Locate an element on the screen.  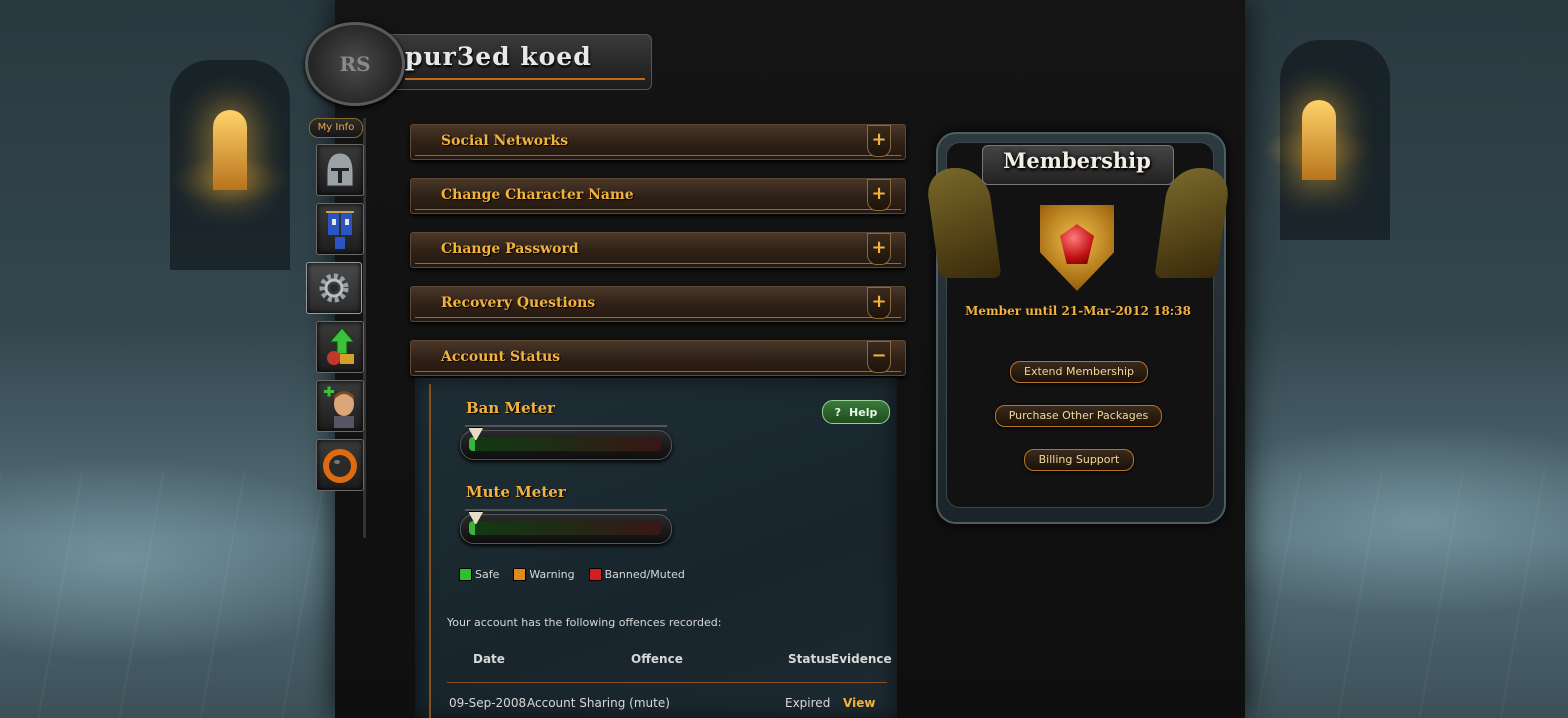
cell-status: Expired is located at coordinates (808, 703).